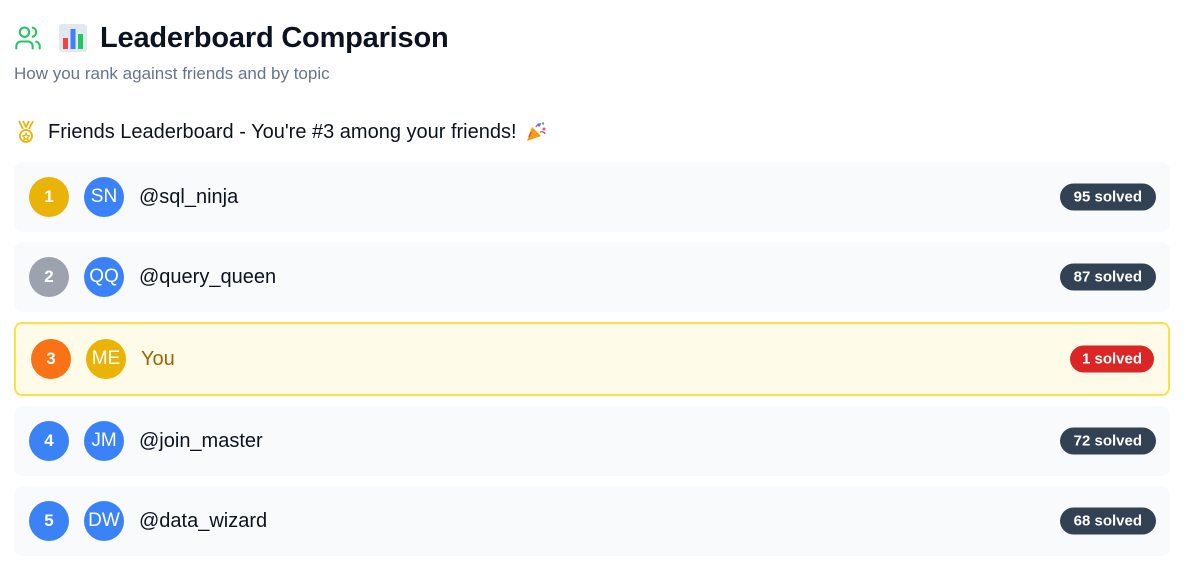  I want to click on avatar: DW, so click(104, 521).